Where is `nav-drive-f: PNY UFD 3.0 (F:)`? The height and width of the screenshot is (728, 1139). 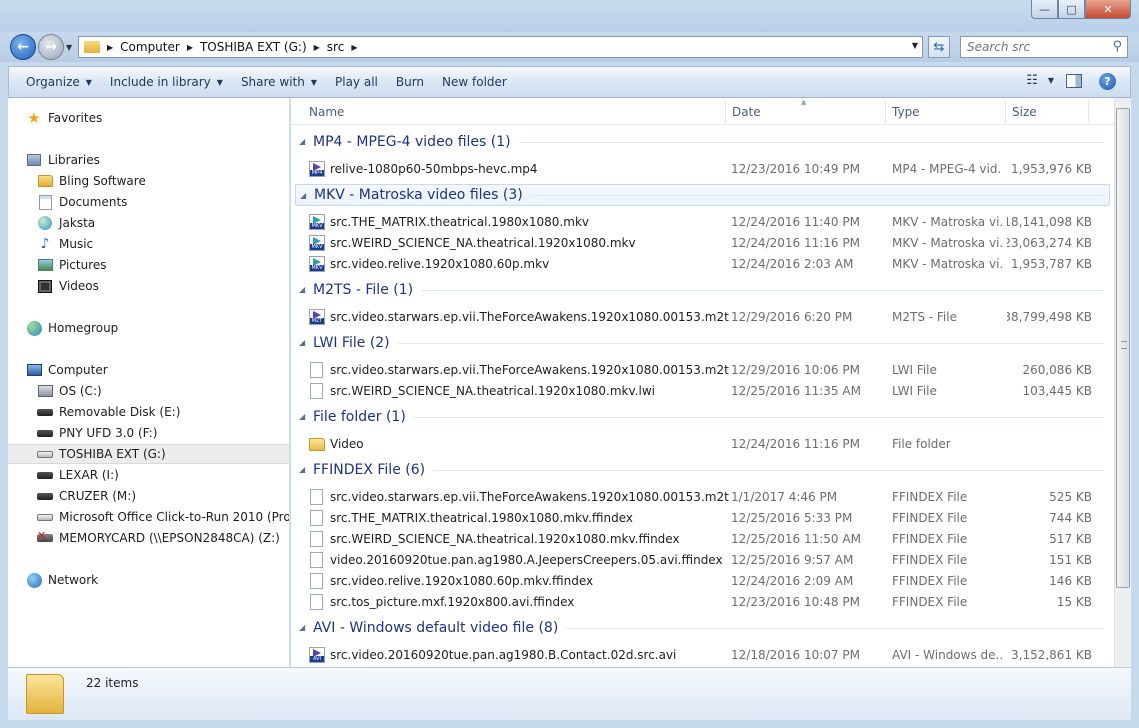
nav-drive-f: PNY UFD 3.0 (F:) is located at coordinates (148, 433).